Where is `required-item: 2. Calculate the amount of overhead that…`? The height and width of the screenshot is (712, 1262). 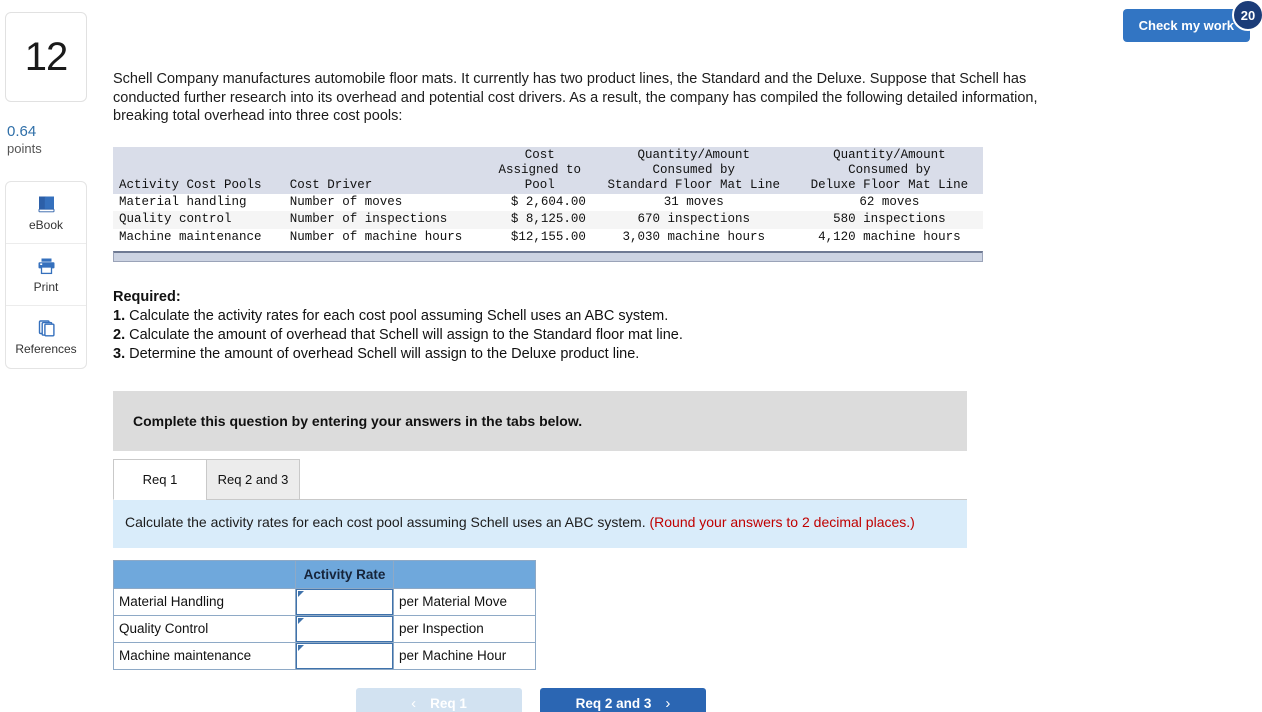
required-item: 2. Calculate the amount of overhead that… is located at coordinates (593, 335).